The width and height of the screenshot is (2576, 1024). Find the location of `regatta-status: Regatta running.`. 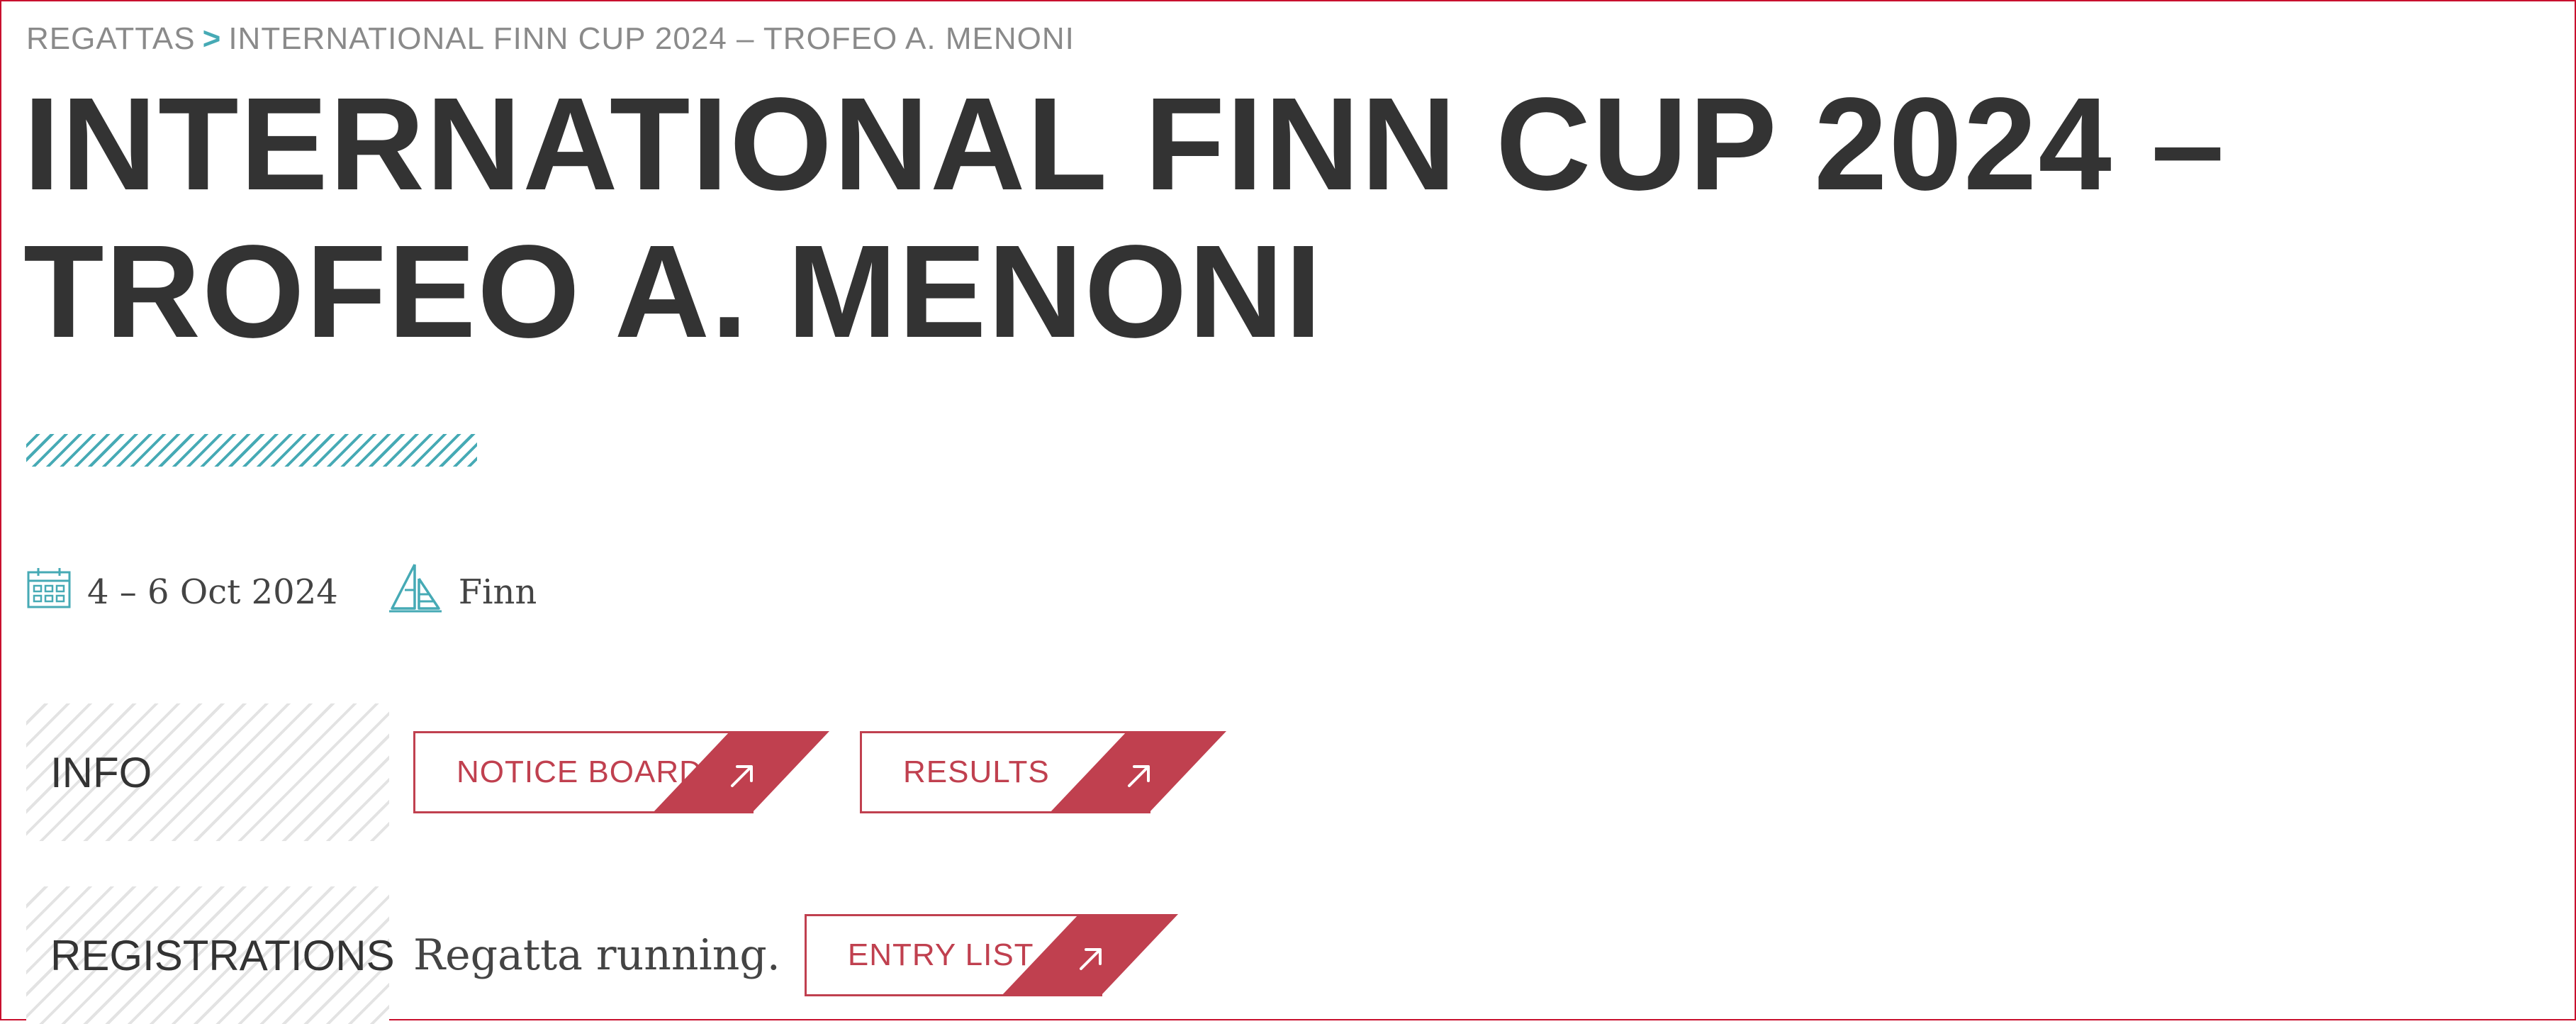

regatta-status: Regatta running. is located at coordinates (596, 955).